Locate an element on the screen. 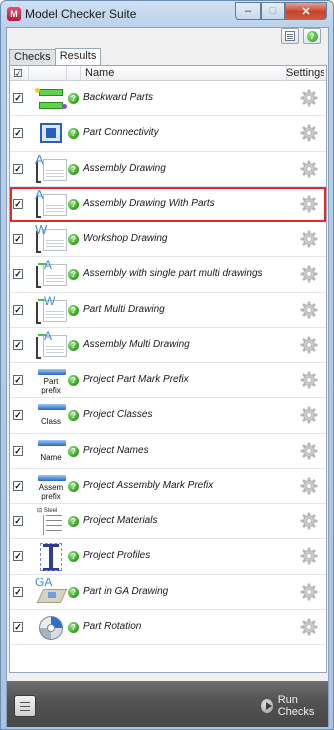 The height and width of the screenshot is (730, 334). drawing-type-letter: GA is located at coordinates (44, 583).